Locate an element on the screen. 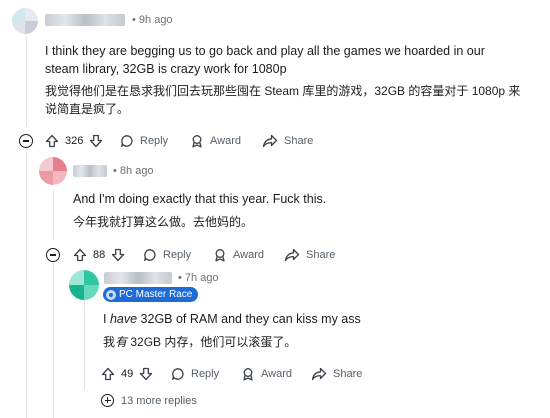  flair-label: PC Master Race is located at coordinates (156, 294).